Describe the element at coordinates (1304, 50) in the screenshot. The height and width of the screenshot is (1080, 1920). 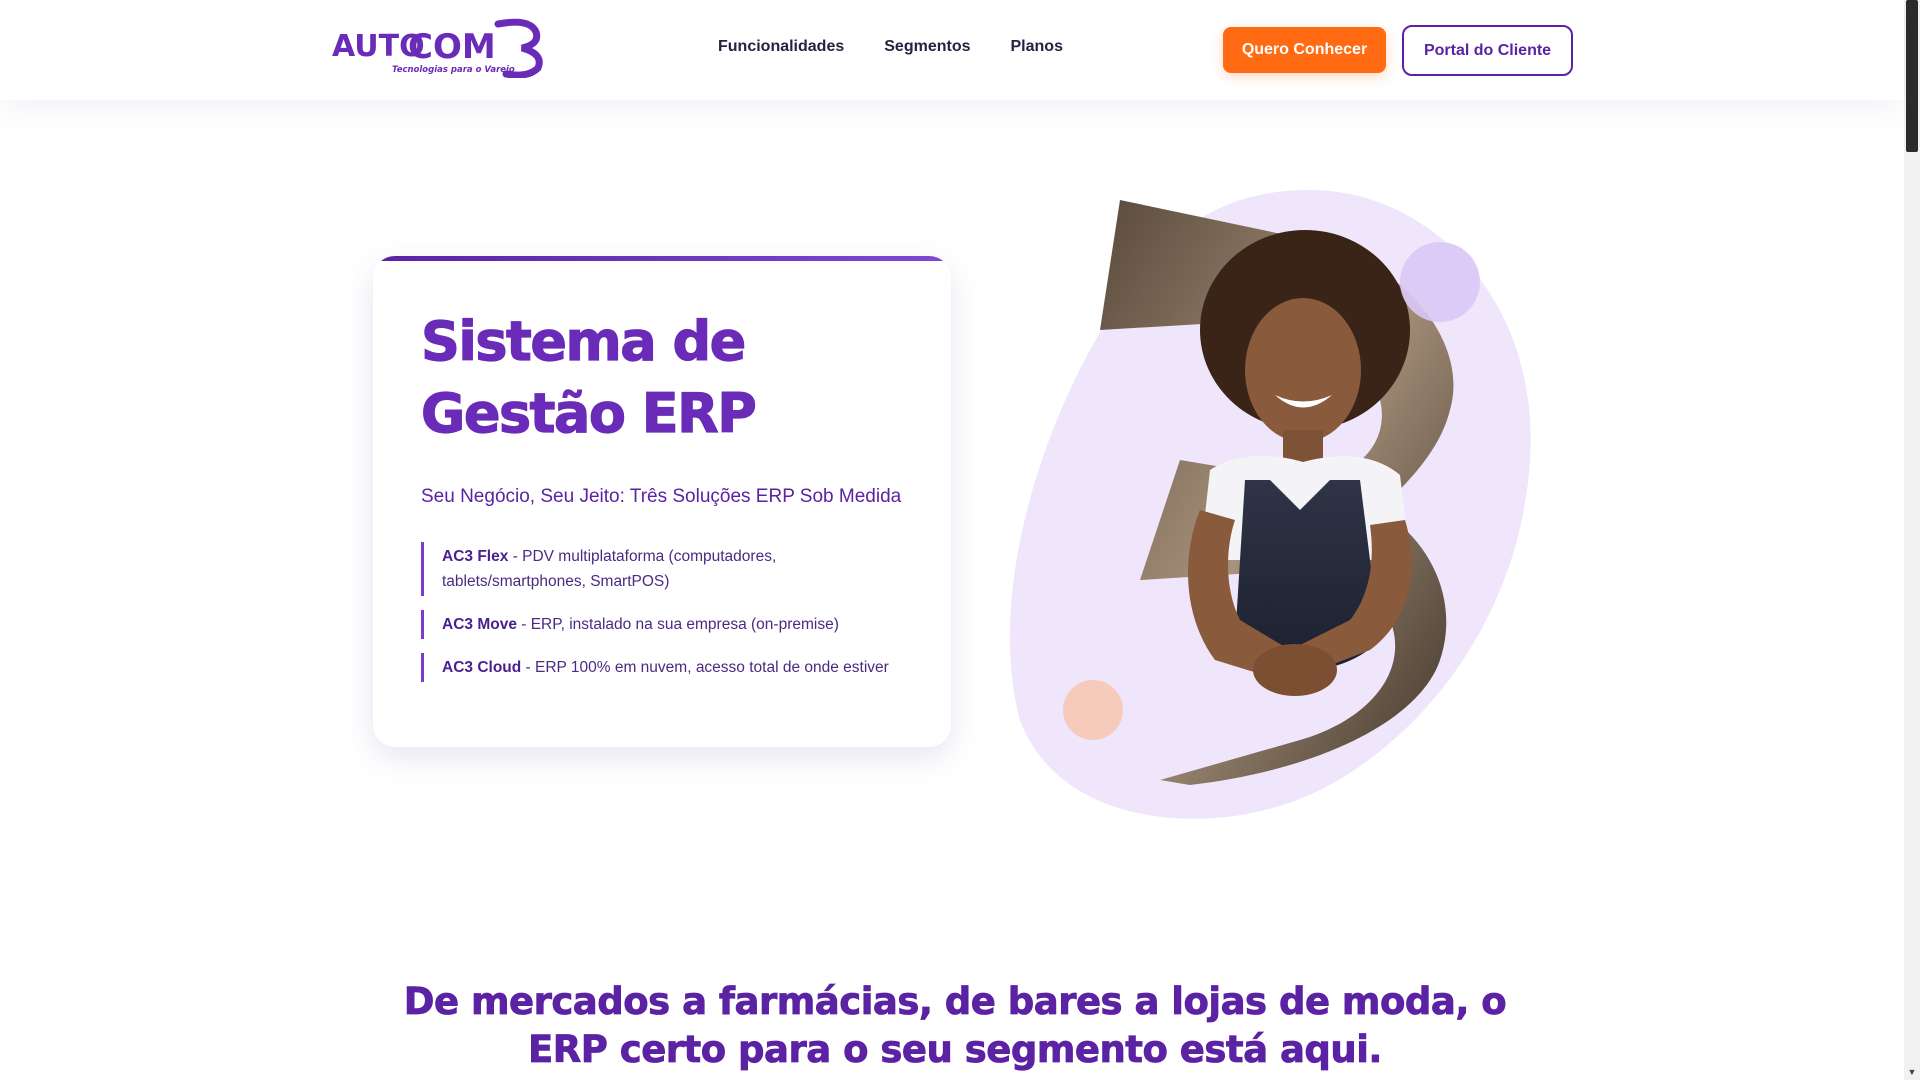
I see `quero-conhecer-button: Quero Conhecer` at that location.